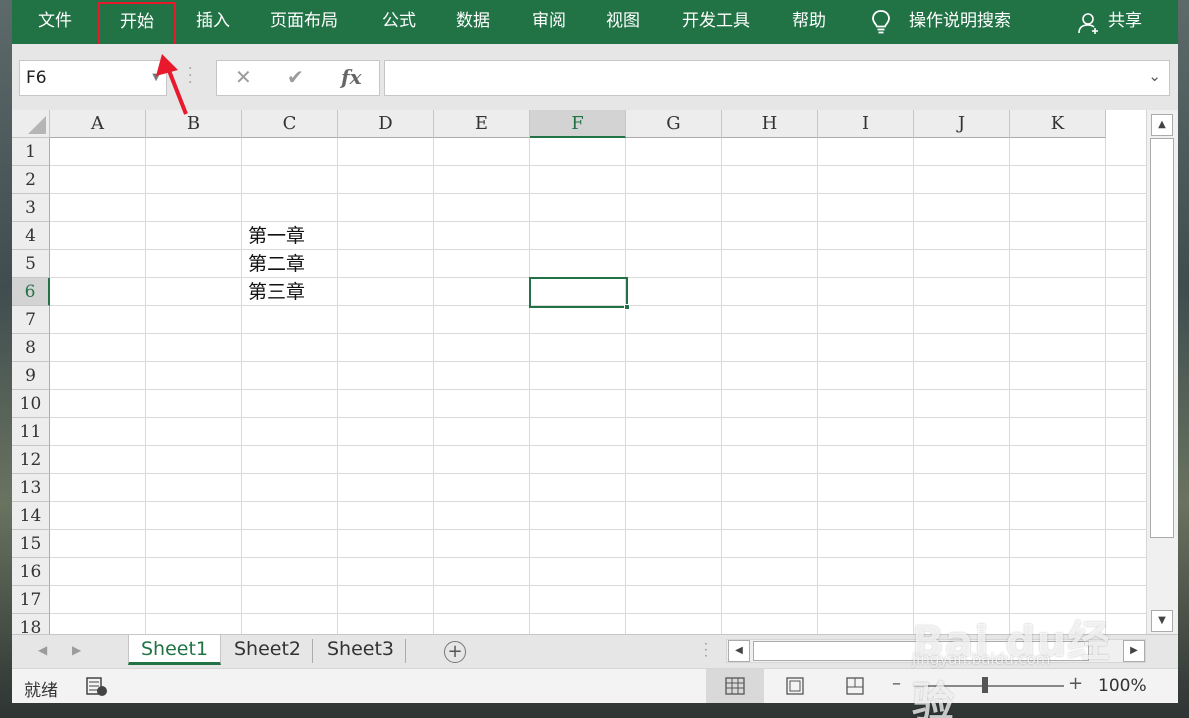  I want to click on add-sheet-icon: +, so click(455, 652).